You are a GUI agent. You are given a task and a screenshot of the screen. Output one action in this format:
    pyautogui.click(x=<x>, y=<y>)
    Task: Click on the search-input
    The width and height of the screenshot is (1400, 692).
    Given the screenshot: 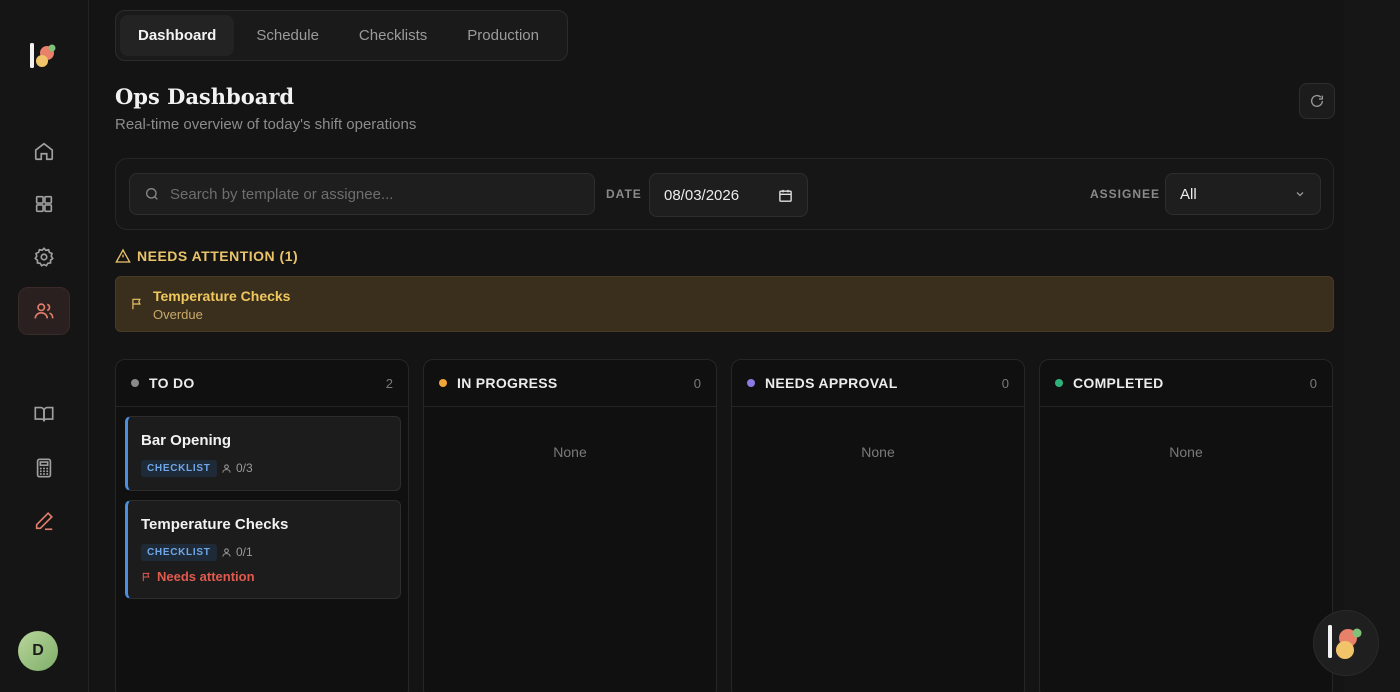 What is the action you would take?
    pyautogui.click(x=370, y=194)
    